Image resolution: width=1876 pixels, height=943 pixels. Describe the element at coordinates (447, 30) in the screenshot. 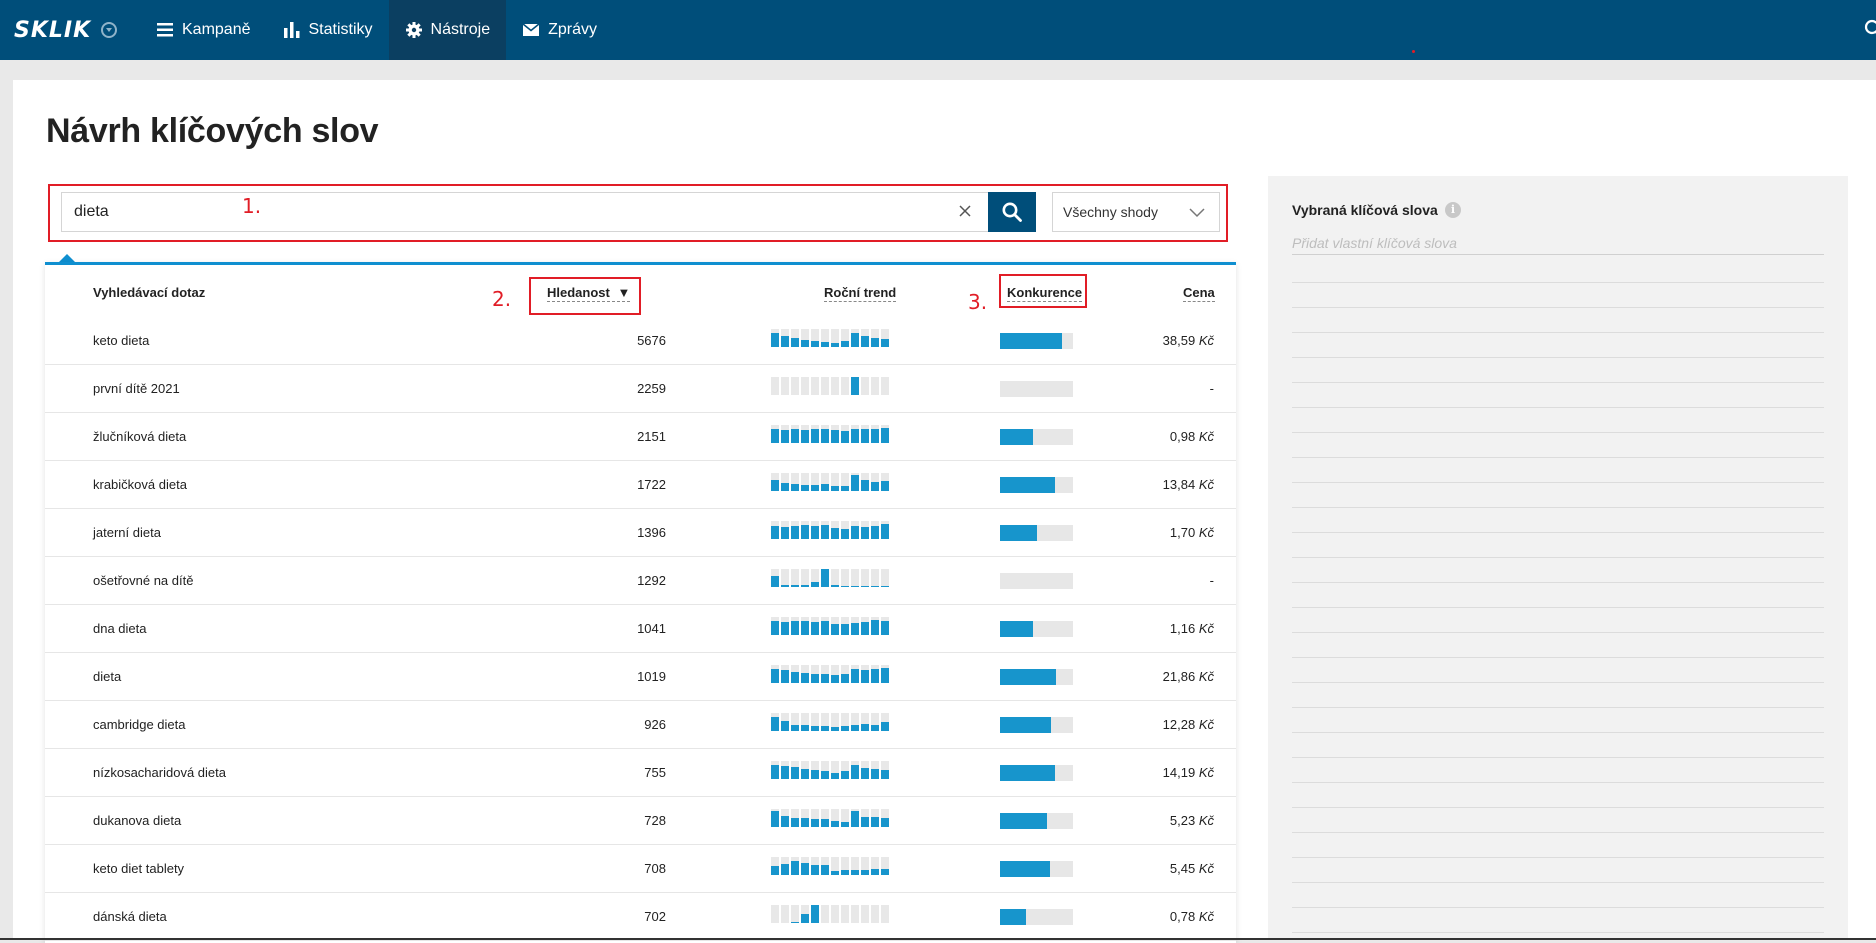

I see `nav-item-nastroje: Nástroje` at that location.